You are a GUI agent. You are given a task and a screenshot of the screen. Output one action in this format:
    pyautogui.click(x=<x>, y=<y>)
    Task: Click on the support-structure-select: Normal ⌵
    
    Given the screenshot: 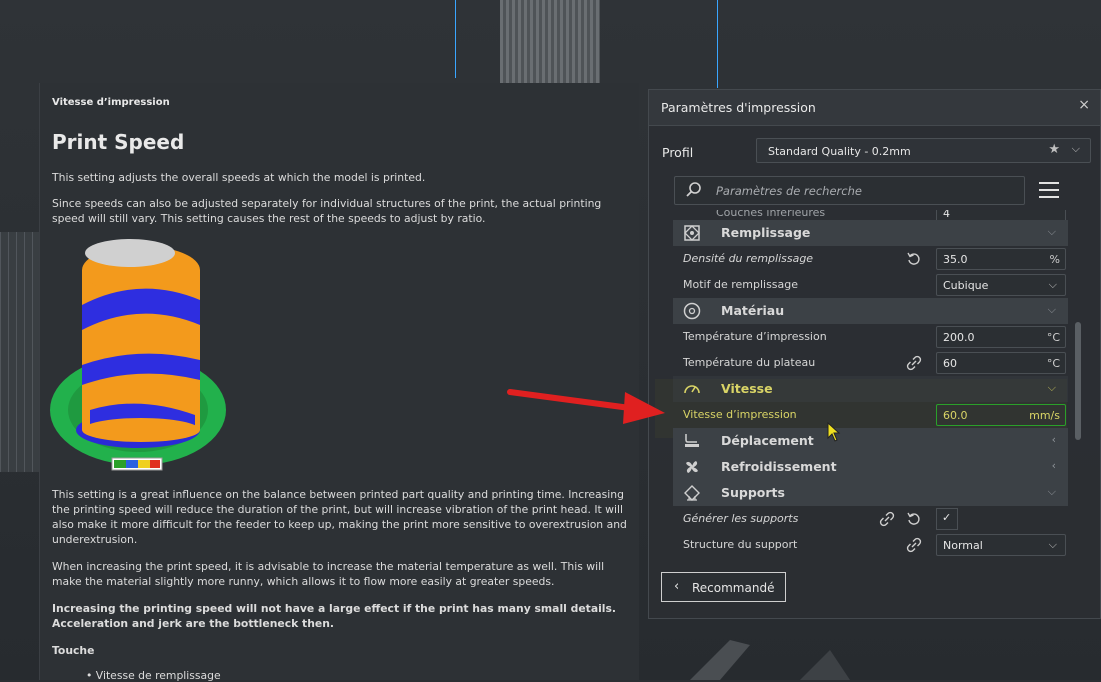 What is the action you would take?
    pyautogui.click(x=1001, y=545)
    